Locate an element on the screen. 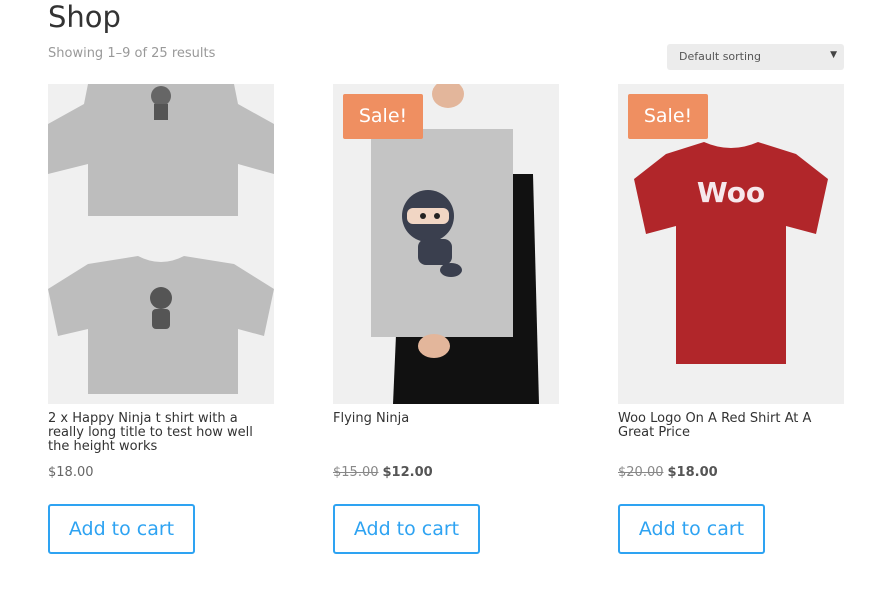  woo-logo-text: Woo is located at coordinates (731, 192).